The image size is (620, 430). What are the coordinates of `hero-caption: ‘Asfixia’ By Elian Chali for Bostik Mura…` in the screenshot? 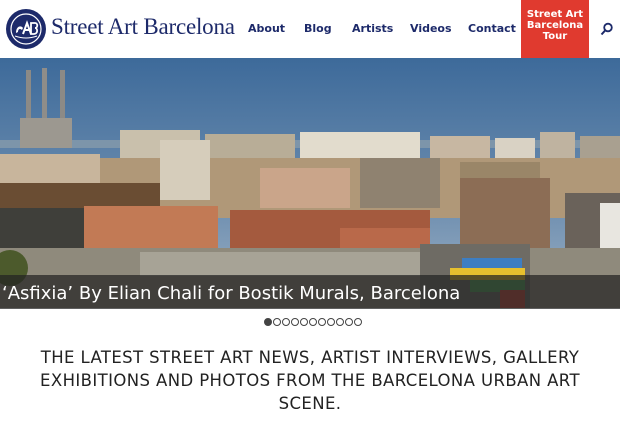 It's located at (231, 293).